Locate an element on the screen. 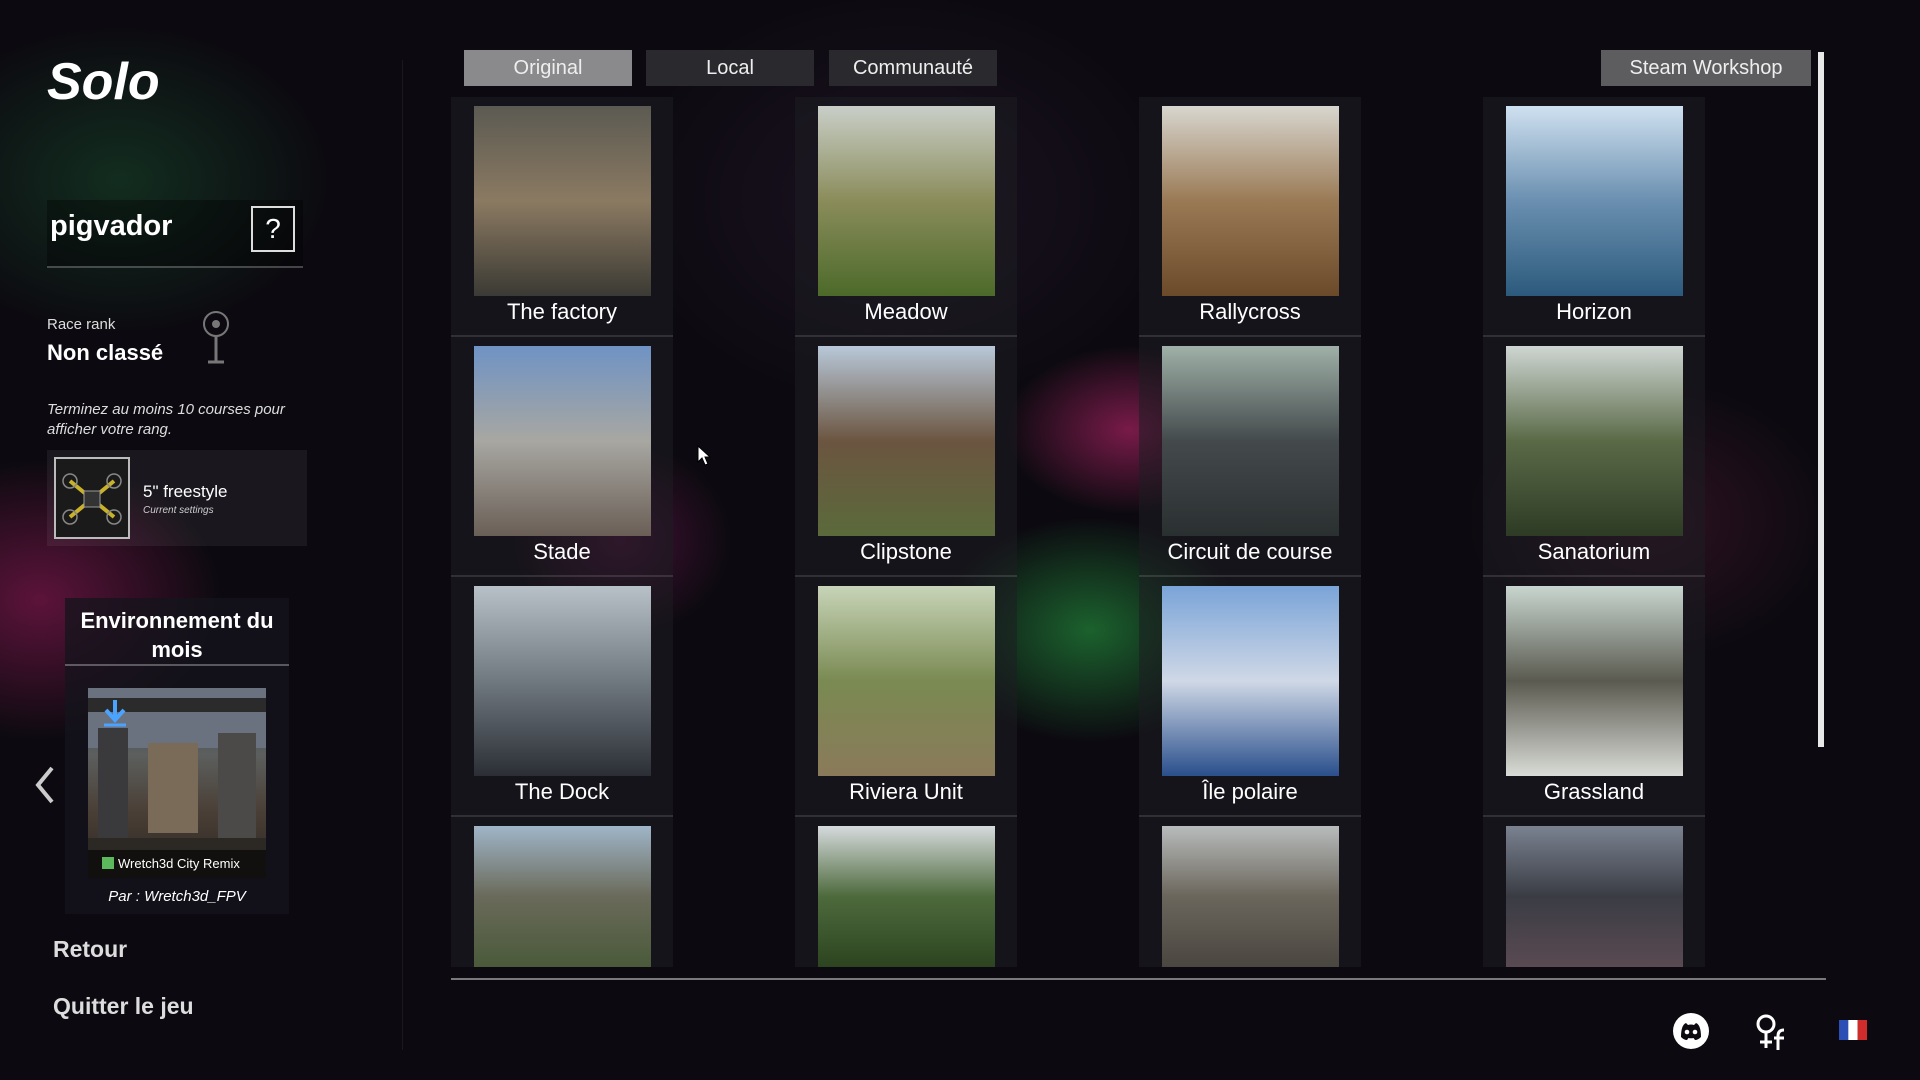  map-label: Circuit de course is located at coordinates (1250, 551).